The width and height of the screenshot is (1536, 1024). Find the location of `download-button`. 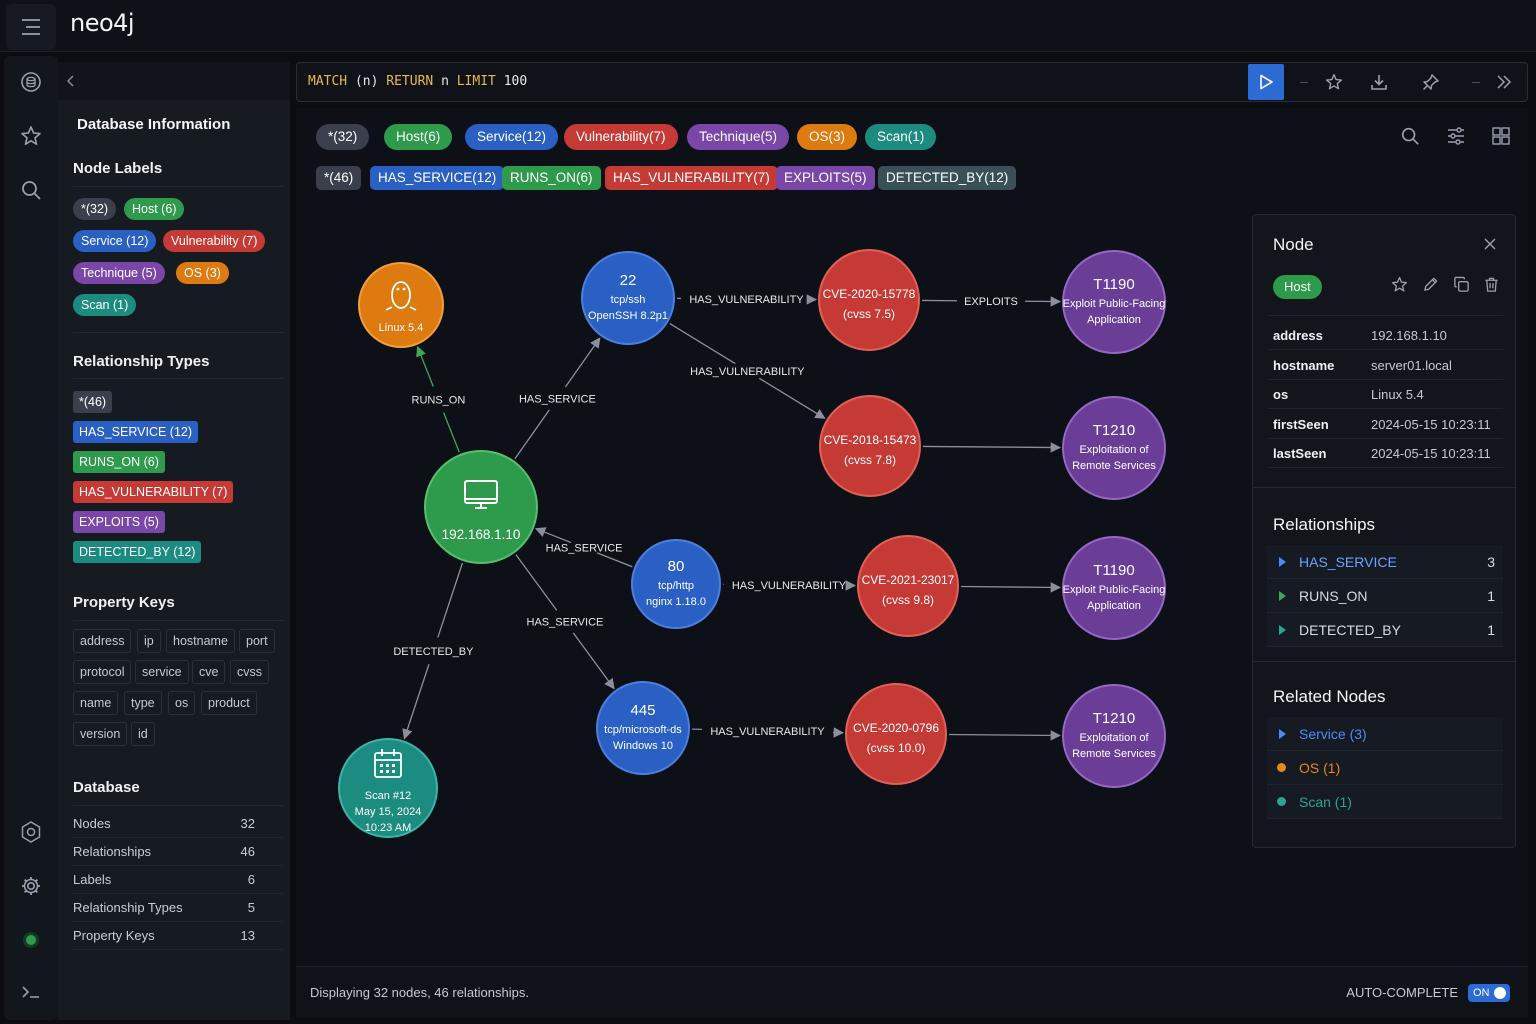

download-button is located at coordinates (1379, 82).